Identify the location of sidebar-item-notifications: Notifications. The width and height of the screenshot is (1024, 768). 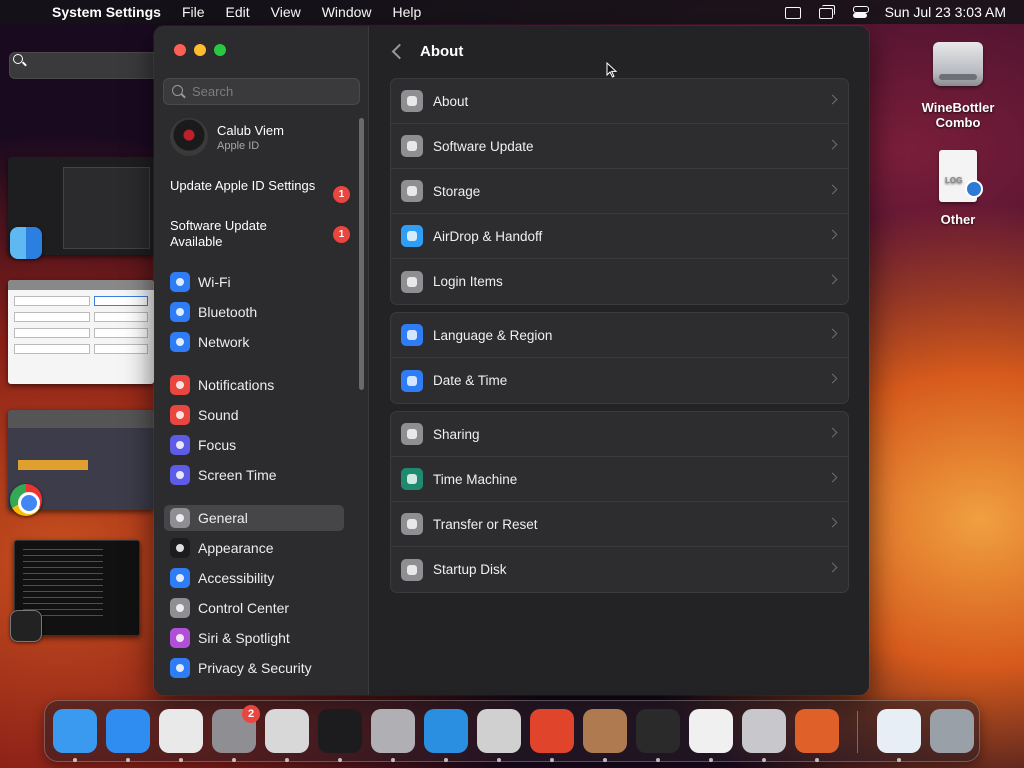
(254, 385).